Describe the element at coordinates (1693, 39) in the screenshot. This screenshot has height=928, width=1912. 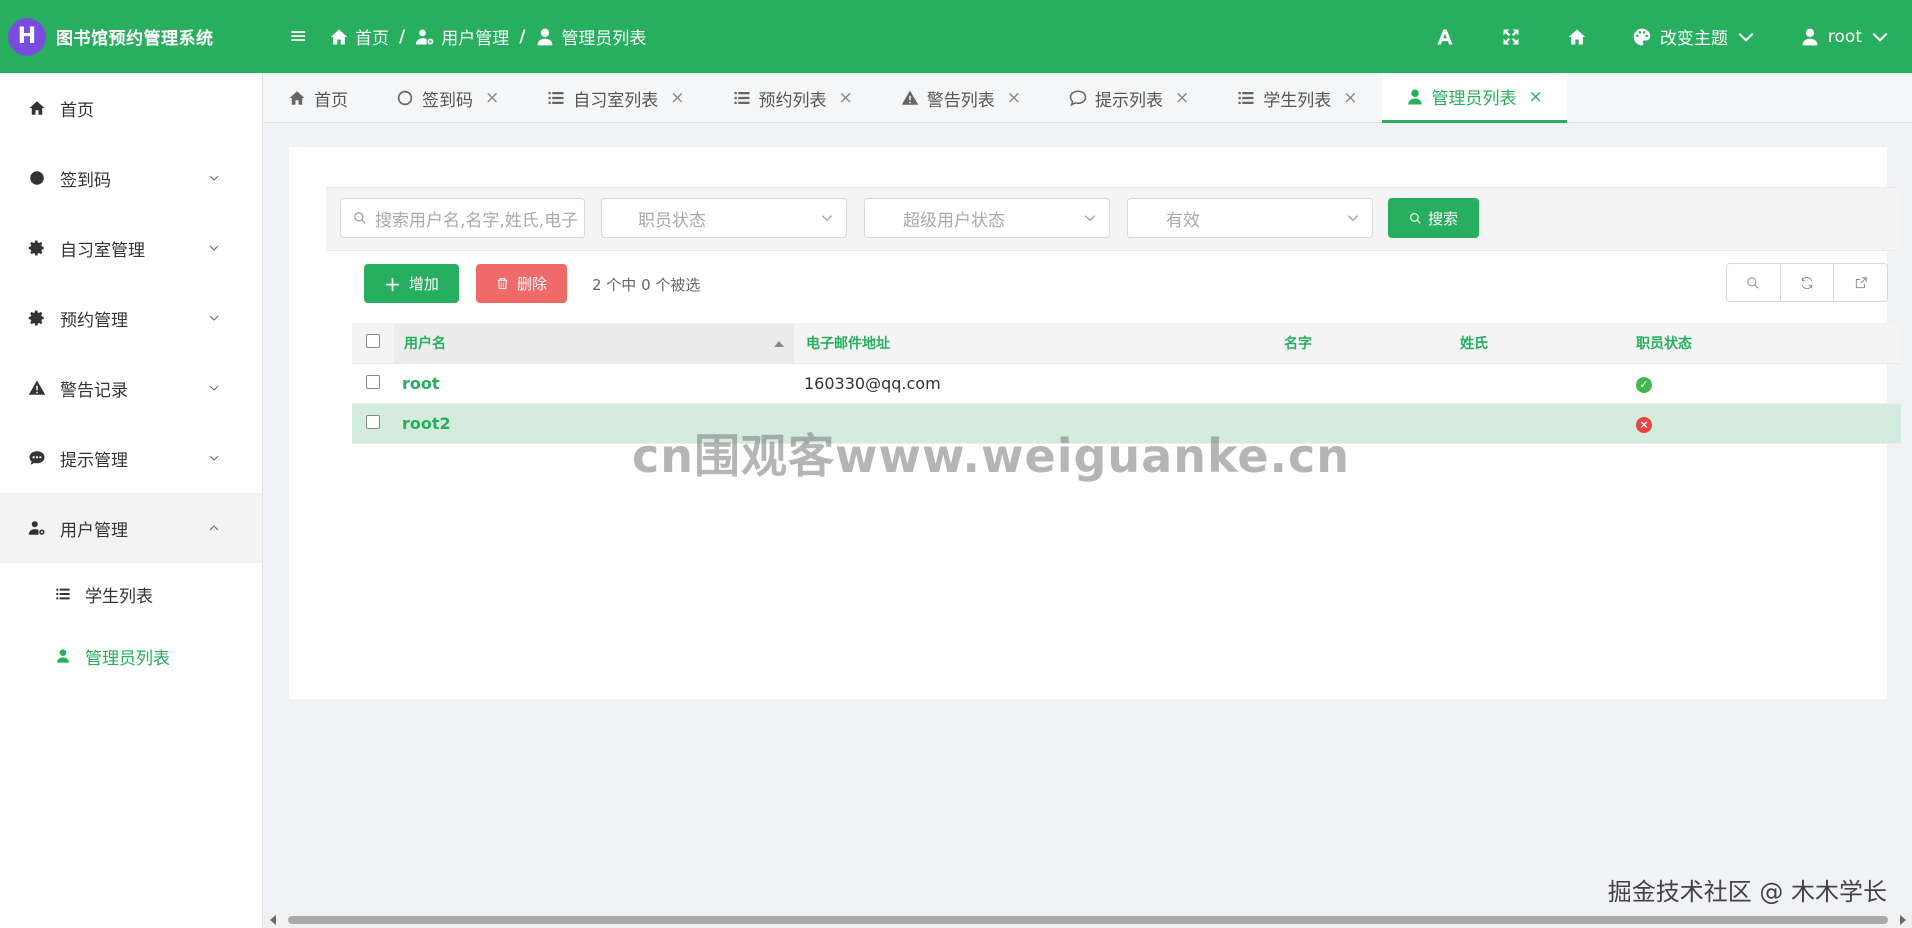
I see `theme-menu-label: 改变主题` at that location.